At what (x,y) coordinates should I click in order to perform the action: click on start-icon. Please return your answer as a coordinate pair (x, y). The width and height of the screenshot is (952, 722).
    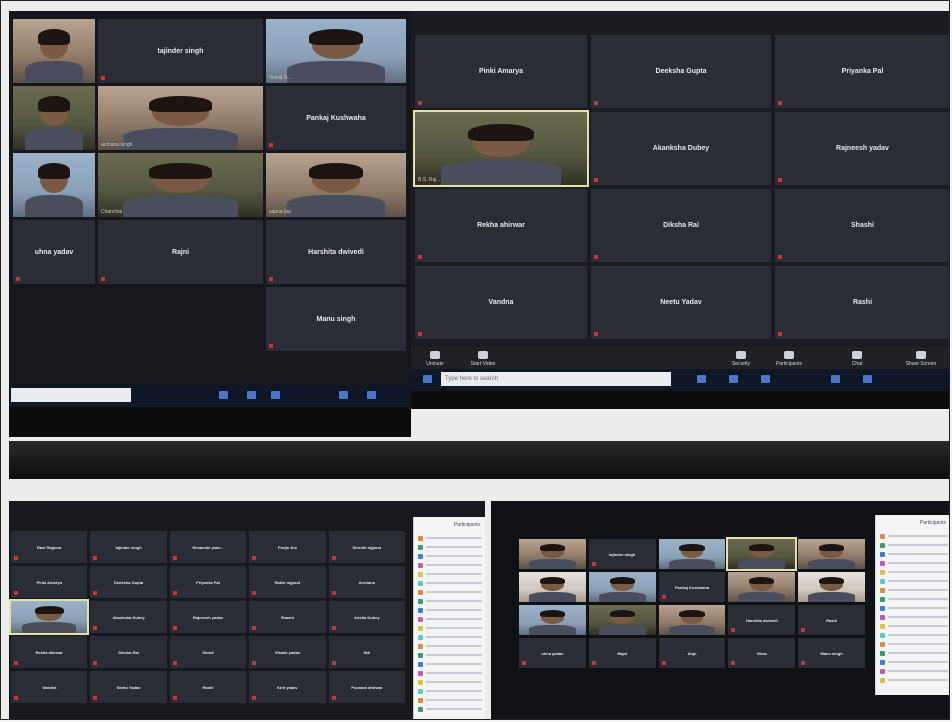
    Looking at the image, I should click on (427, 379).